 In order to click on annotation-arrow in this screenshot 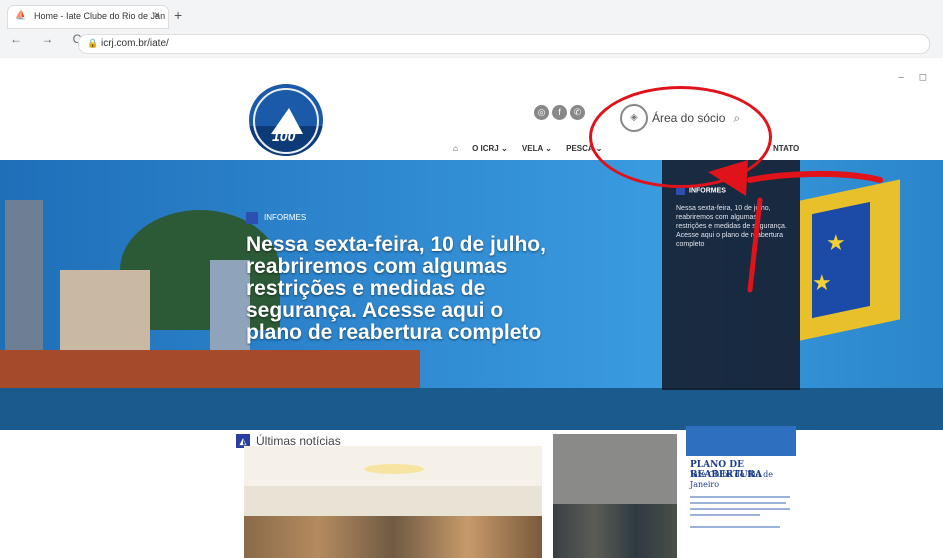, I will do `click(795, 226)`.